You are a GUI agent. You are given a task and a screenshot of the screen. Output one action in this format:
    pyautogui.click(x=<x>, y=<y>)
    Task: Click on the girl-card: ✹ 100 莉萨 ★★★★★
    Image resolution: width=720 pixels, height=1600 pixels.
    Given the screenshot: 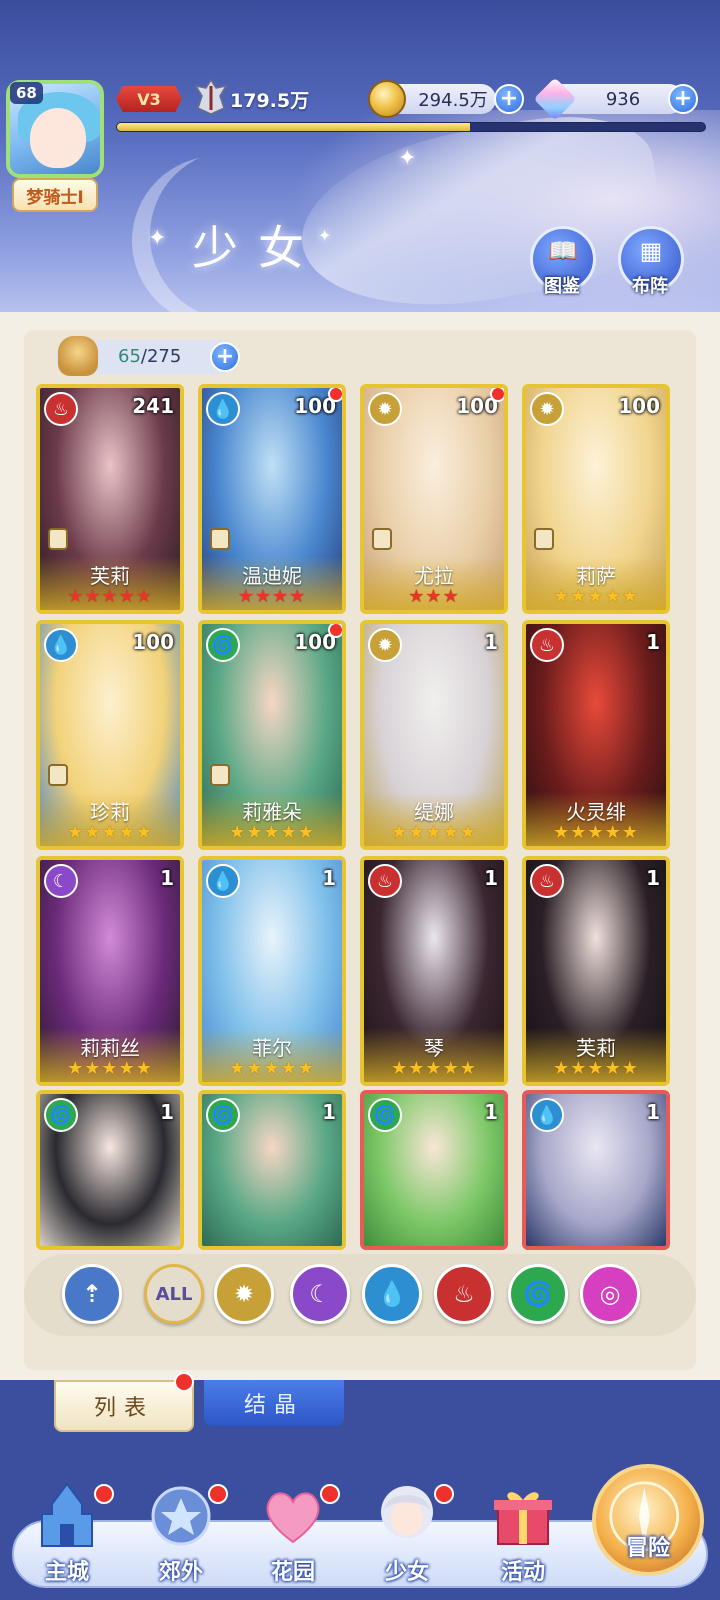 What is the action you would take?
    pyautogui.click(x=596, y=499)
    